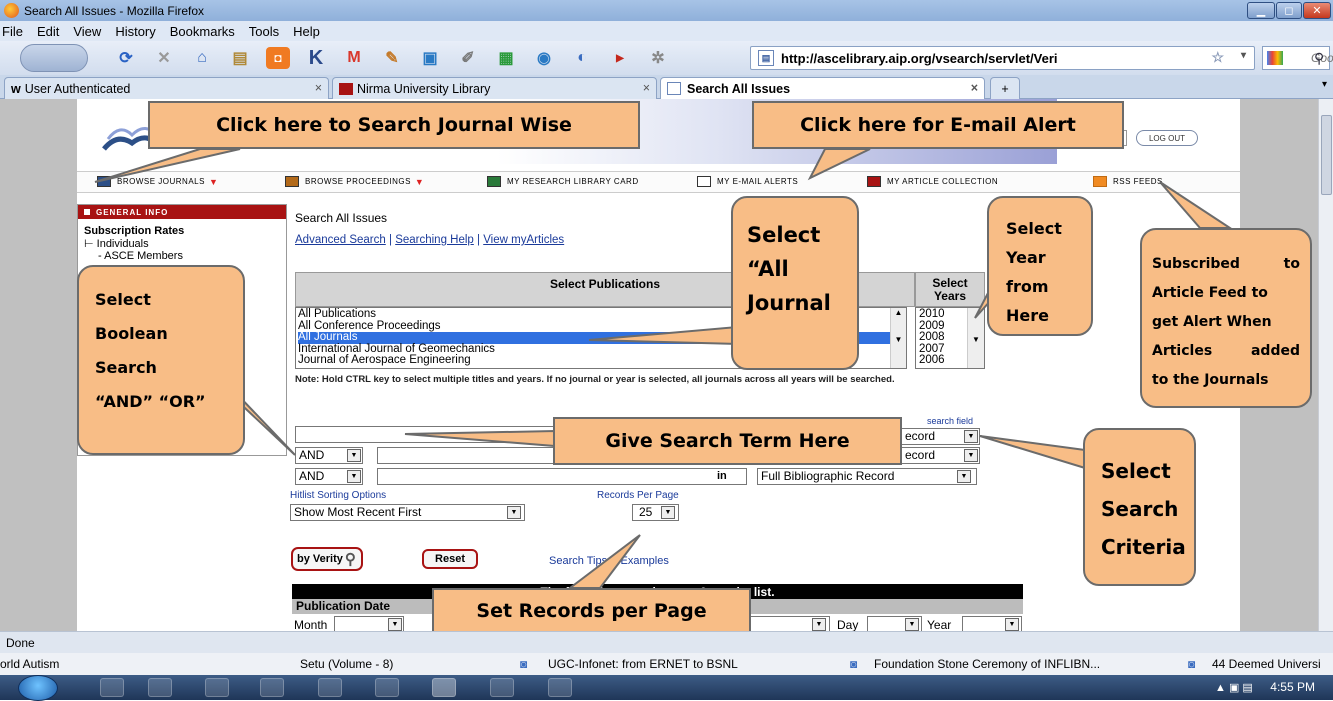 The image size is (1333, 701). I want to click on callout-journal-wise: Click here to Search Journal Wise, so click(394, 125).